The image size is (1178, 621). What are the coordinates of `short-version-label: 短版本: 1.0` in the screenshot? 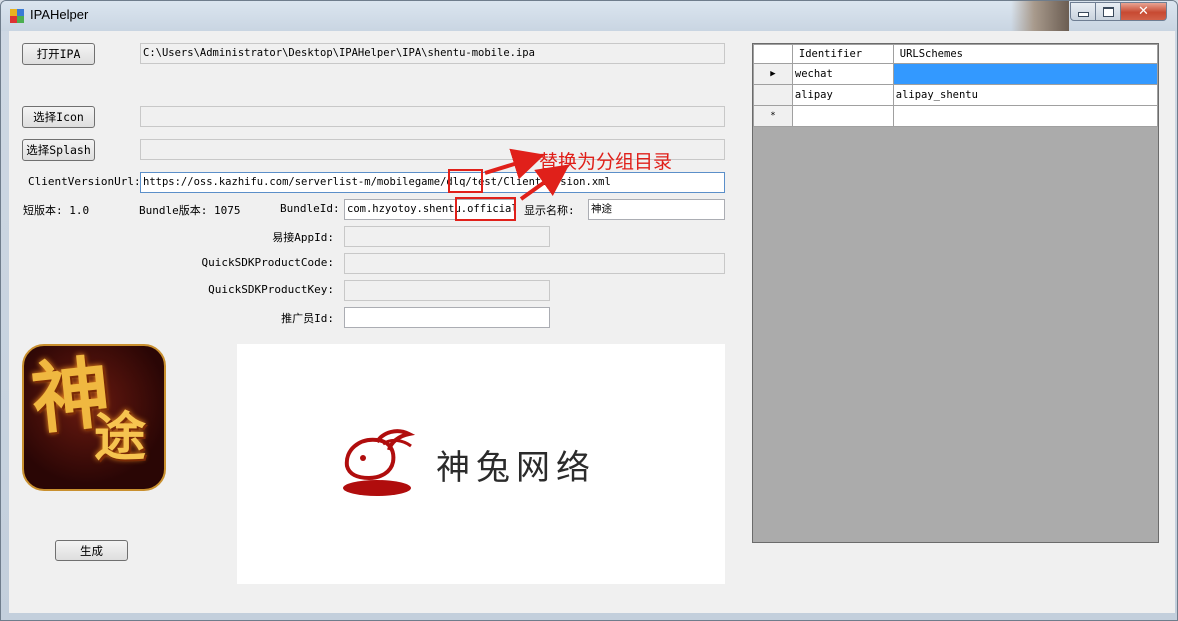 It's located at (56, 210).